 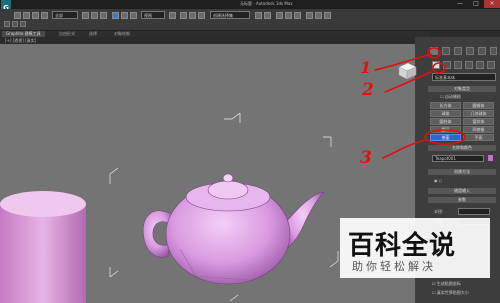 I want to click on material-editor-icon, so click(x=309, y=15).